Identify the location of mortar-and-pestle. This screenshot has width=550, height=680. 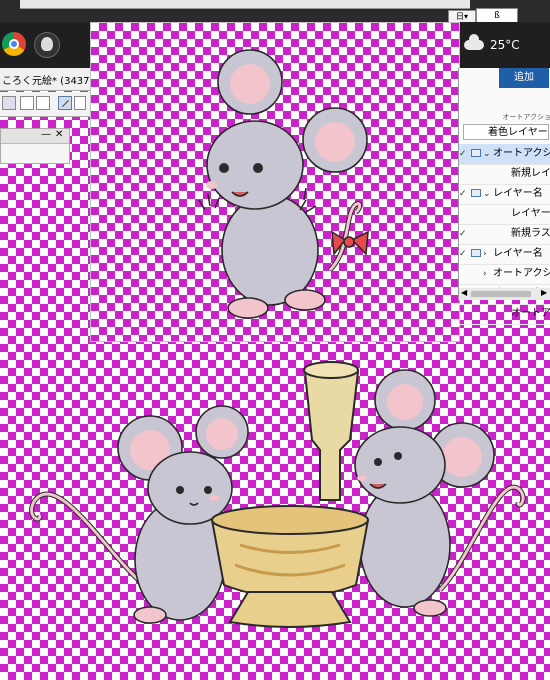
(290, 494).